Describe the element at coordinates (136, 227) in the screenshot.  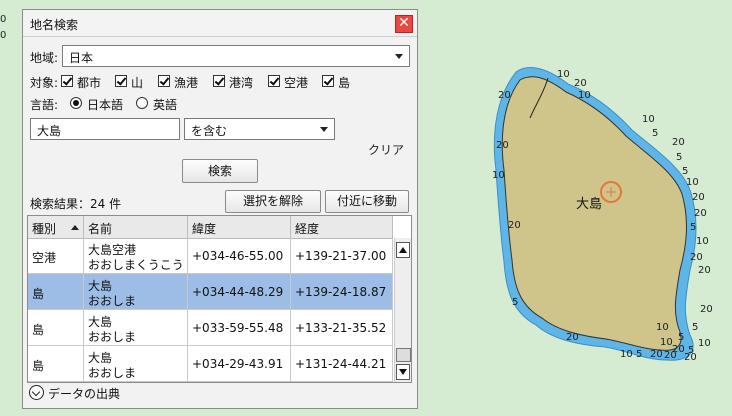
I see `column-header-name: 名前` at that location.